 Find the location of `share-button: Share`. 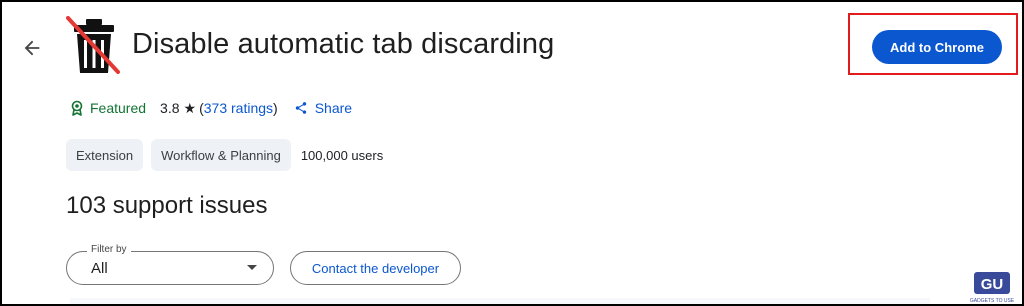

share-button: Share is located at coordinates (323, 108).